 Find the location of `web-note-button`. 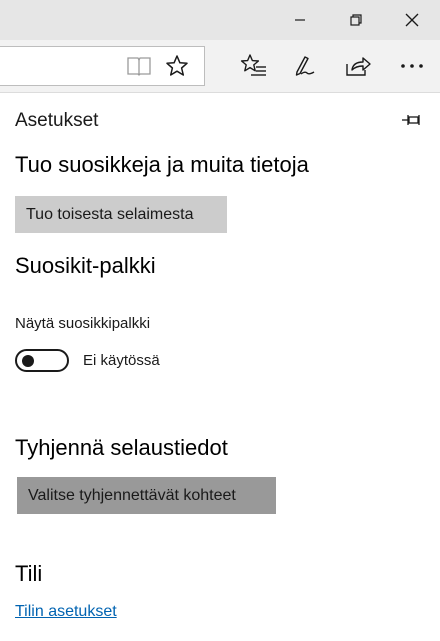

web-note-button is located at coordinates (303, 66).